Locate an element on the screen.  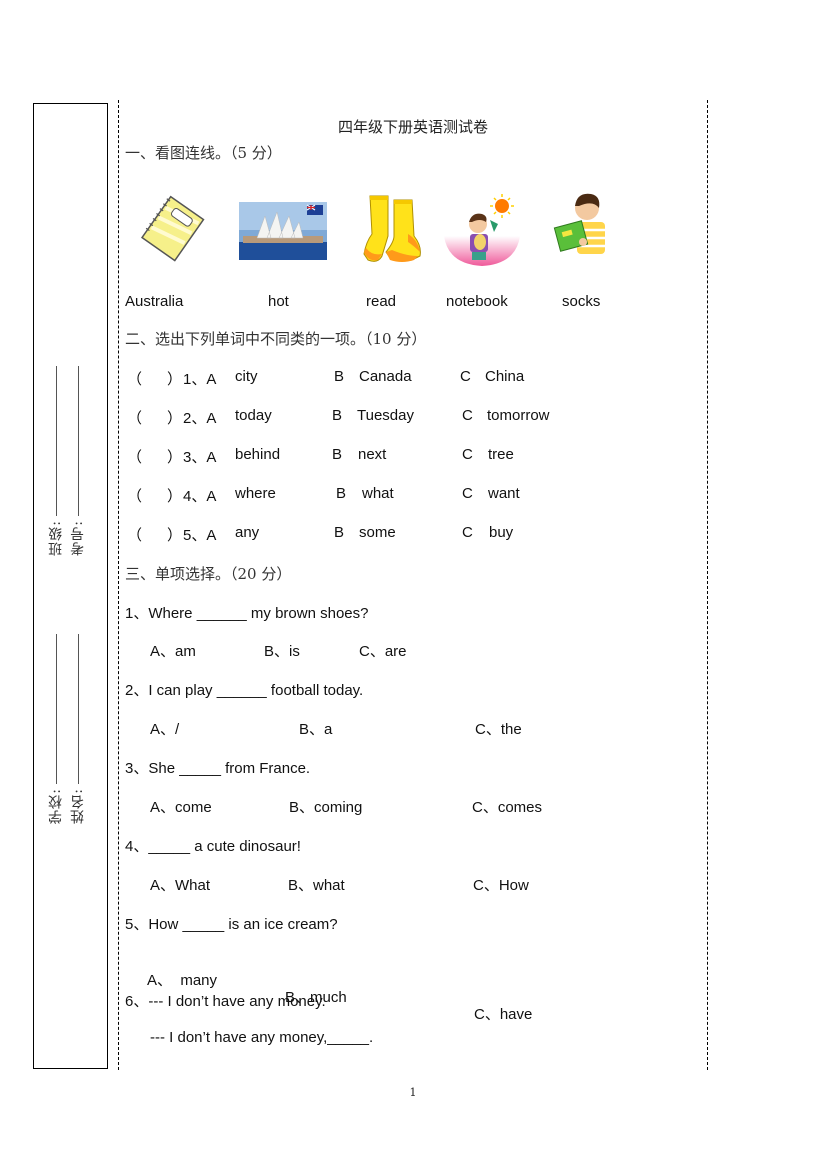
odd-one-out-item-4: （ ） 4、A where B what C want is located at coordinates (407, 495).